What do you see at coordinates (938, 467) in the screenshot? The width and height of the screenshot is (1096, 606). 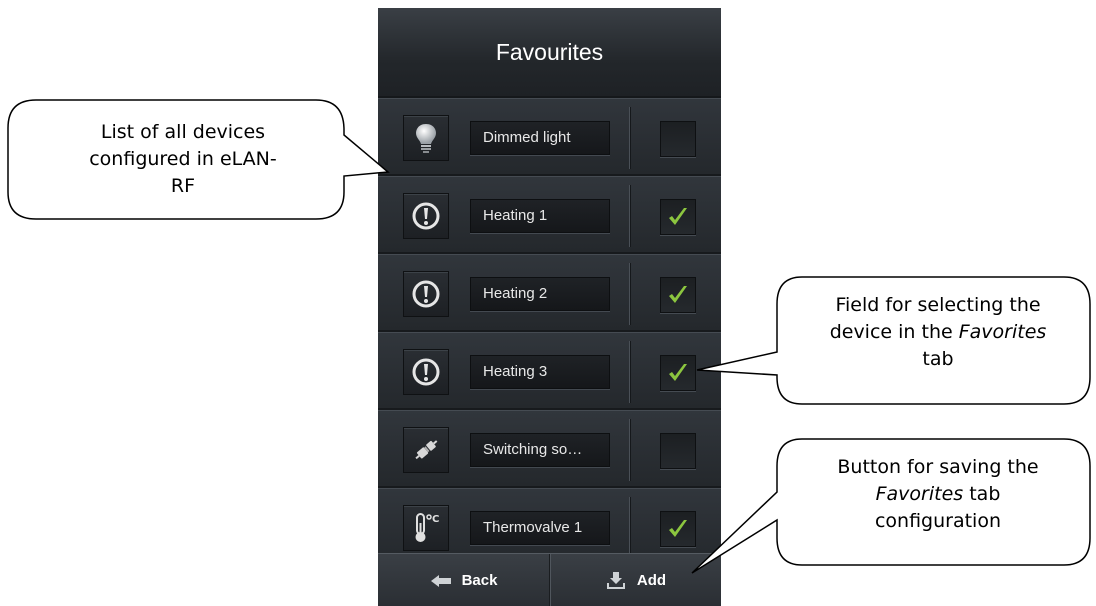 I see `callout-line: Button for saving the` at bounding box center [938, 467].